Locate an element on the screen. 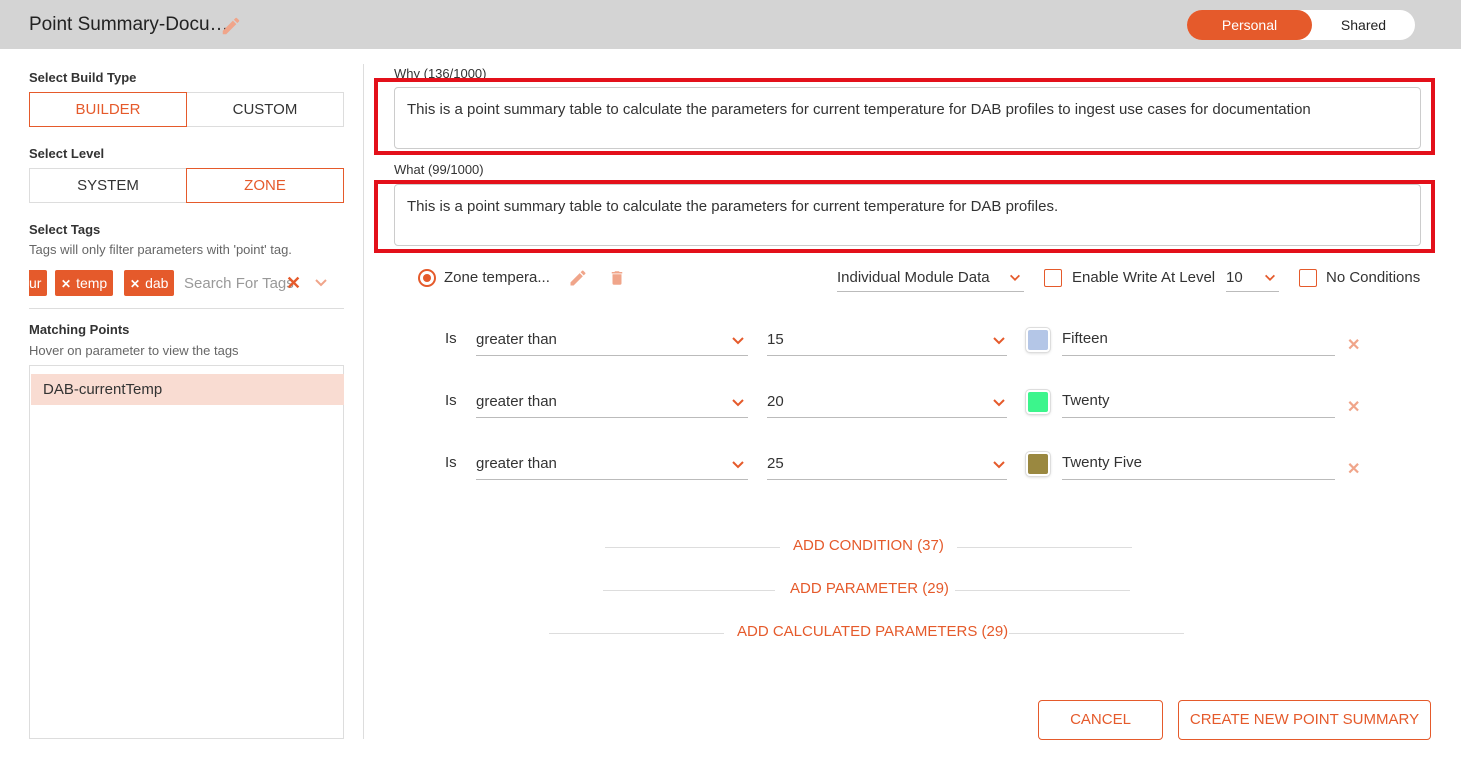 This screenshot has height=774, width=1461. condition-name-input: Twenty is located at coordinates (1198, 405).